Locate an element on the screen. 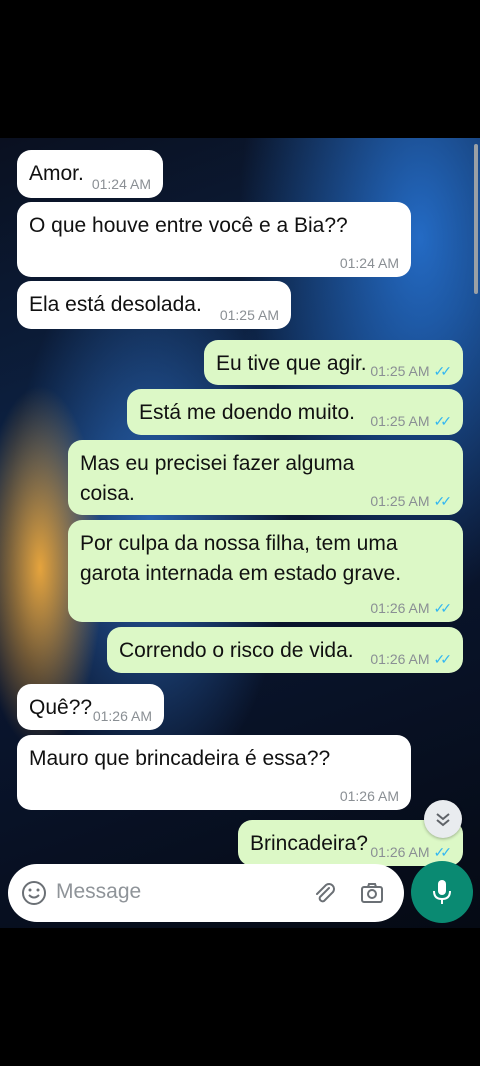 The image size is (480, 1066). message-text: Correndo o risco de vida. is located at coordinates (236, 650).